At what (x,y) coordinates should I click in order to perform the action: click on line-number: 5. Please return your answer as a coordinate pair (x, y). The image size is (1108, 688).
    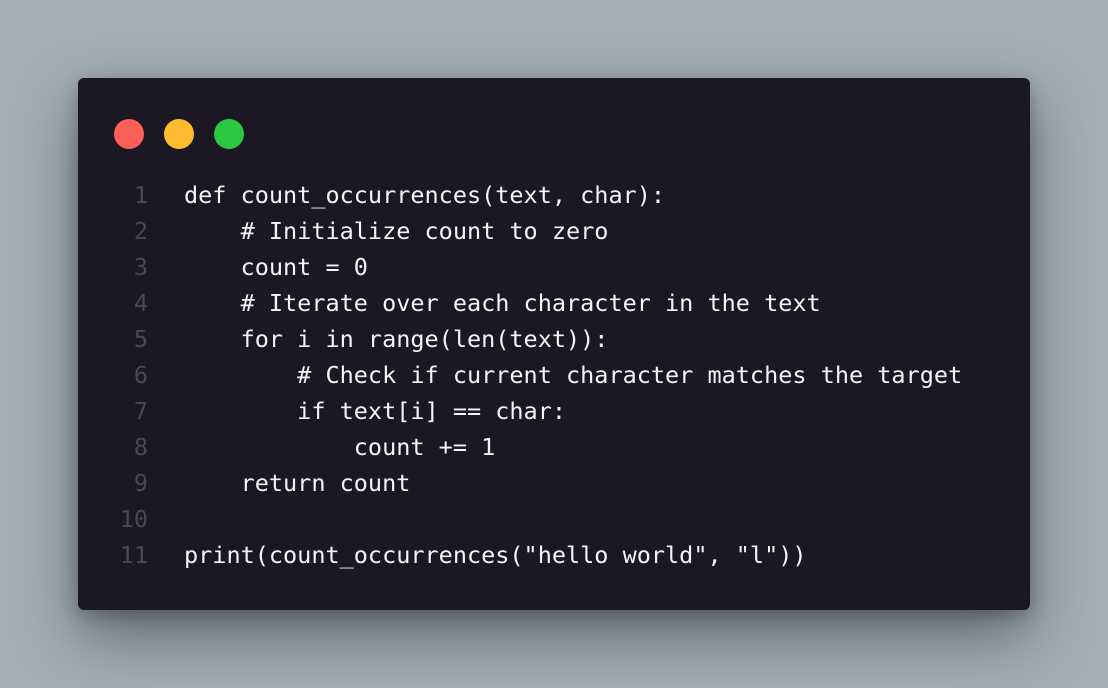
    Looking at the image, I should click on (140, 339).